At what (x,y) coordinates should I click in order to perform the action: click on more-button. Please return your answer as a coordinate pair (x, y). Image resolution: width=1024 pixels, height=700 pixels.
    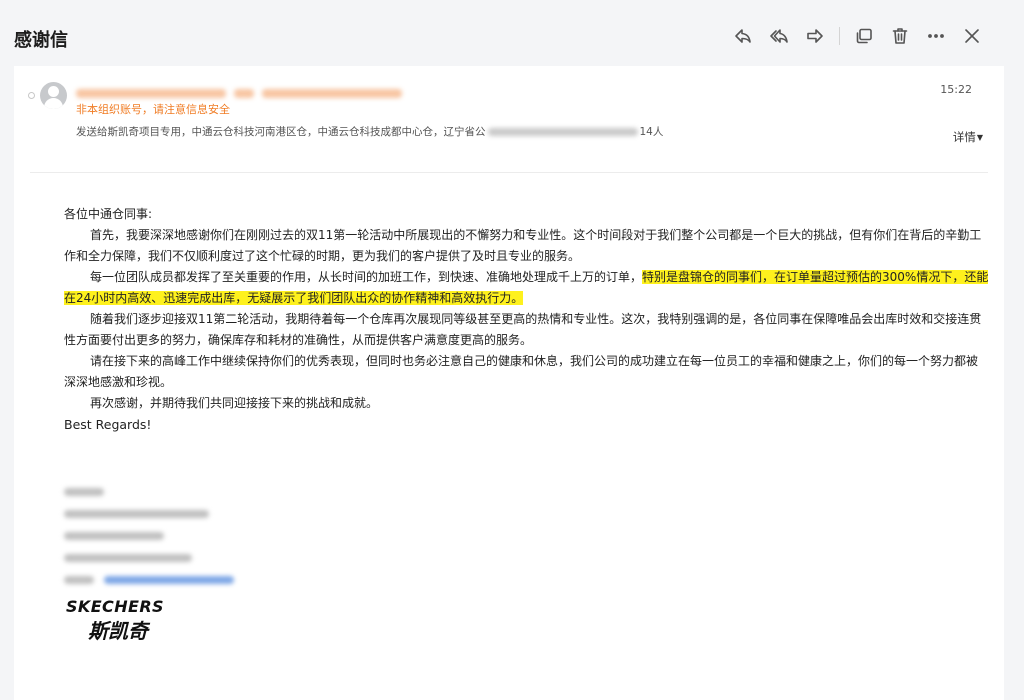
    Looking at the image, I should click on (936, 36).